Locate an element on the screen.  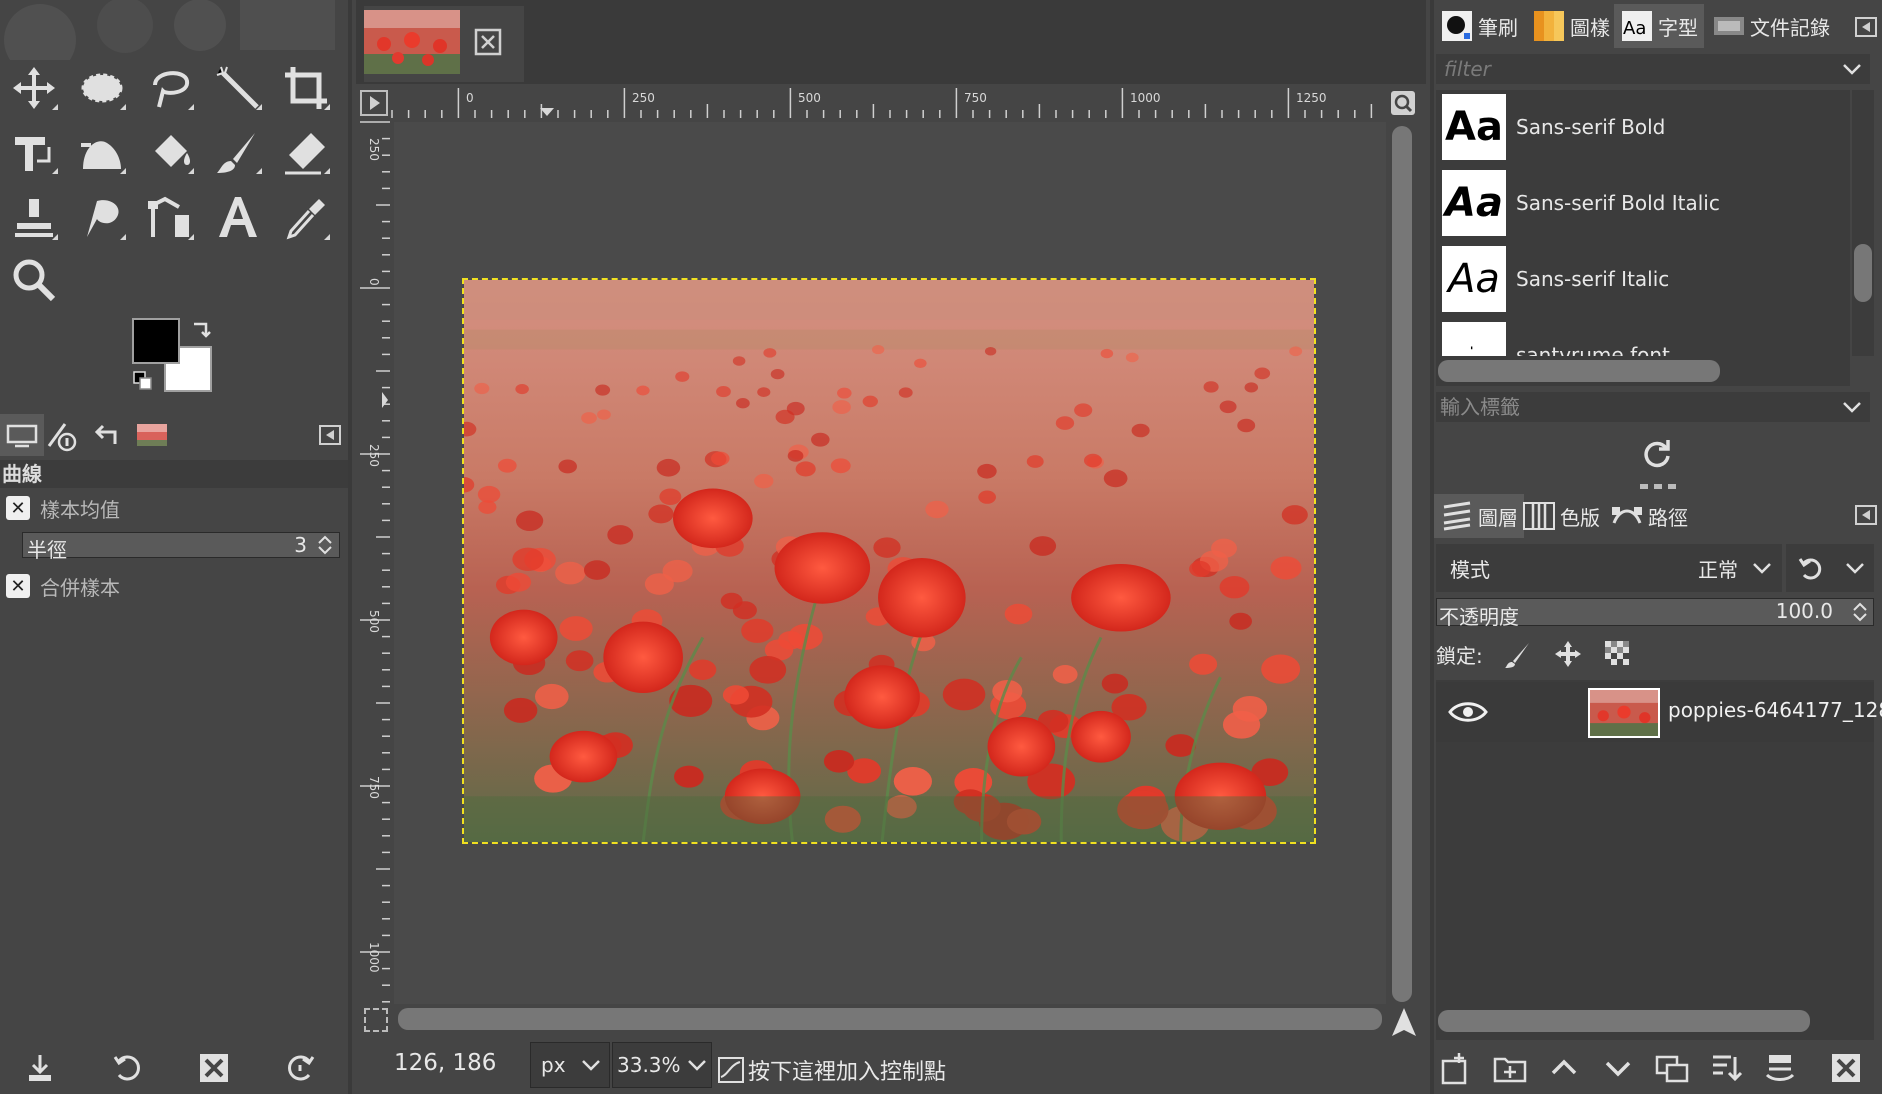
layer-name: poppies-6464177_128 is located at coordinates (1775, 710).